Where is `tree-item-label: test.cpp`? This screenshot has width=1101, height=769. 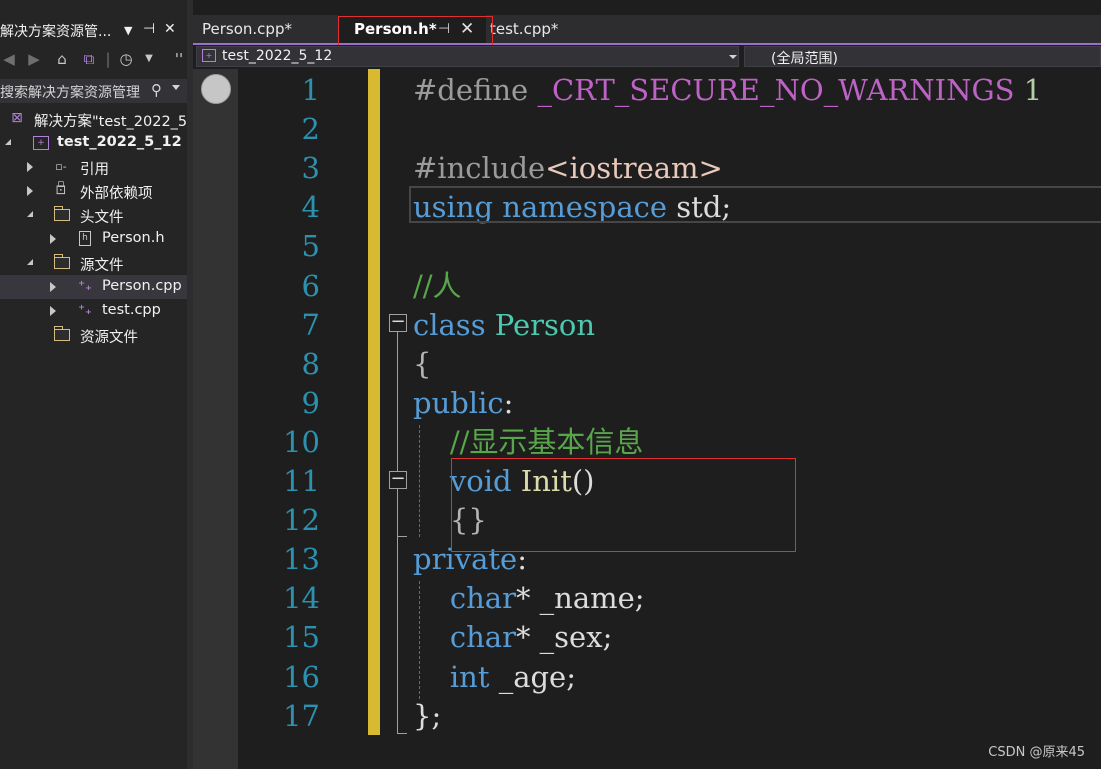 tree-item-label: test.cpp is located at coordinates (131, 310).